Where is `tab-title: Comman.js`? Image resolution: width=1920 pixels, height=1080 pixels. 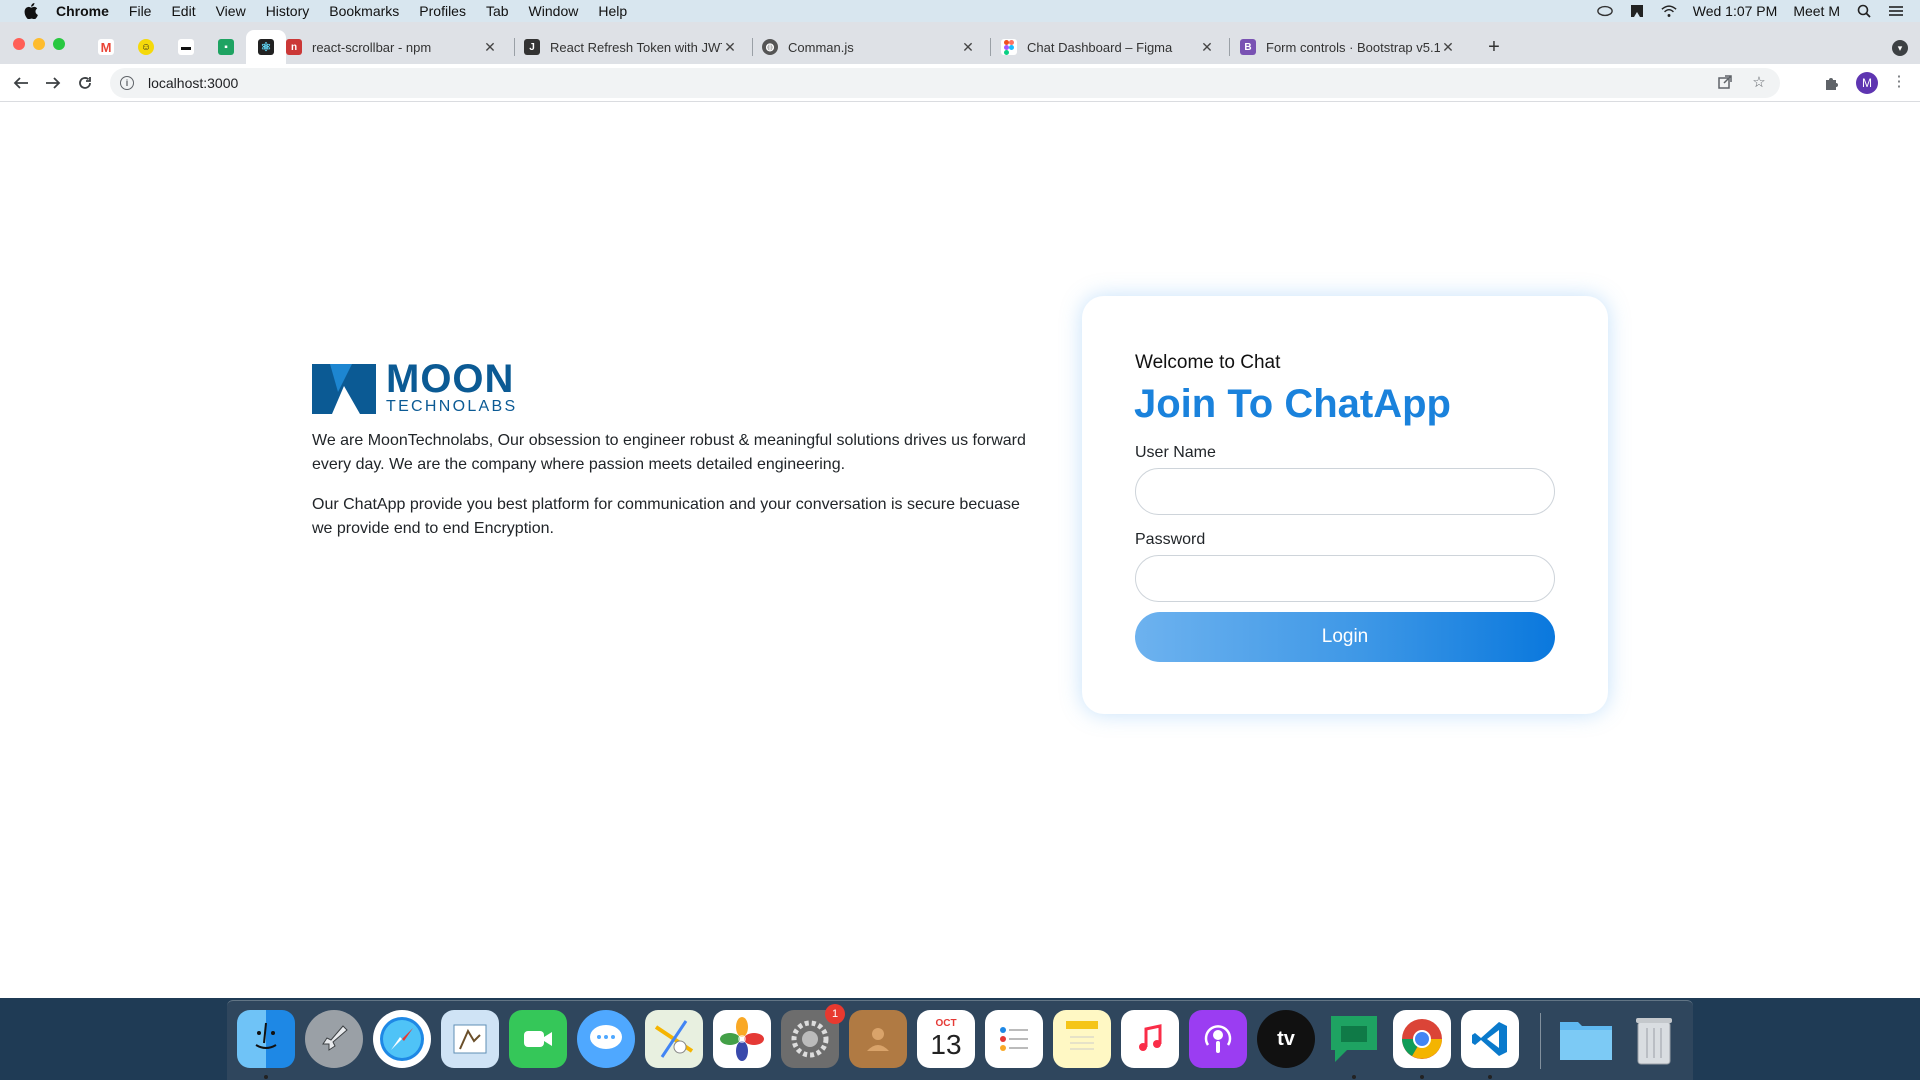
tab-title: Comman.js is located at coordinates (821, 47).